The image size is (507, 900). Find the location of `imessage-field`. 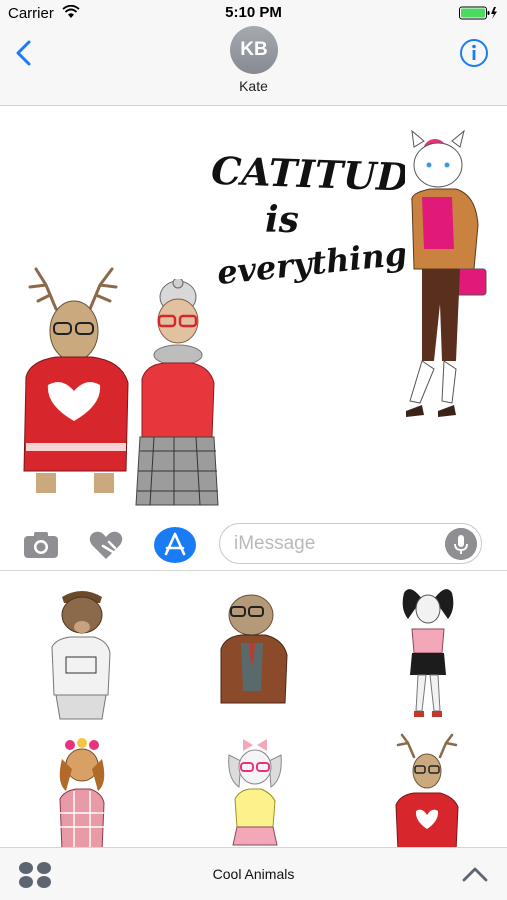

imessage-field is located at coordinates (350, 543).